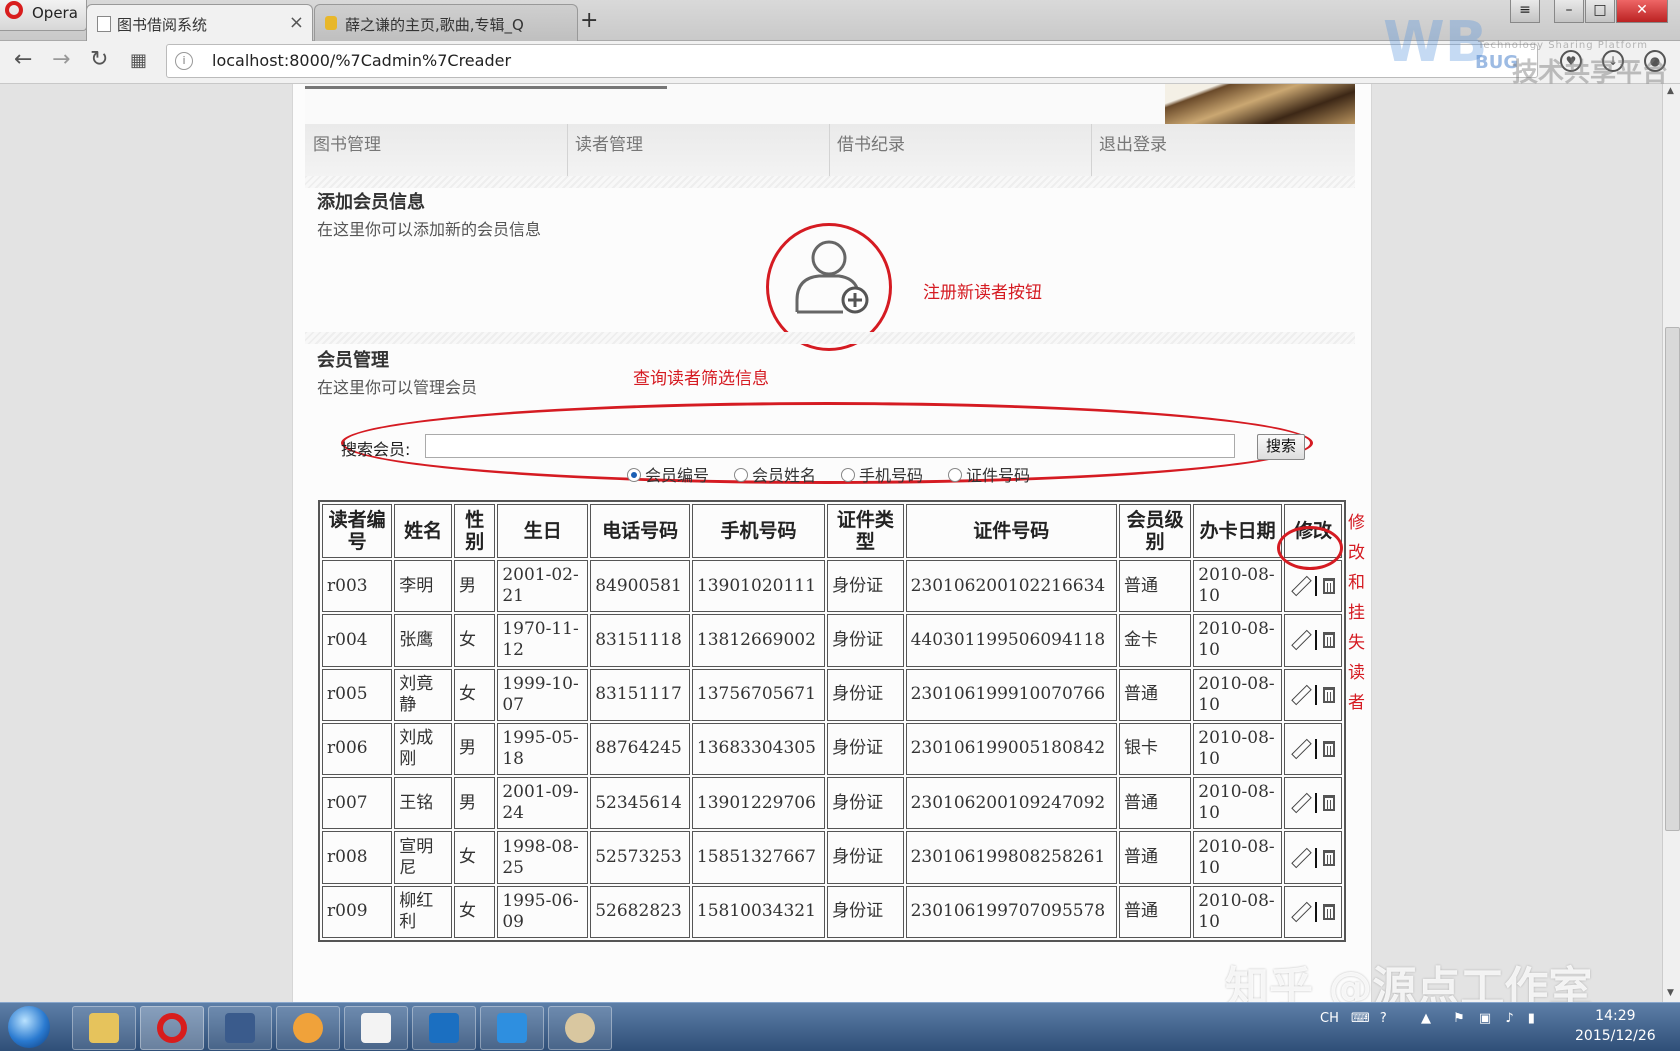  I want to click on opera-menu-button: Opera, so click(43, 15).